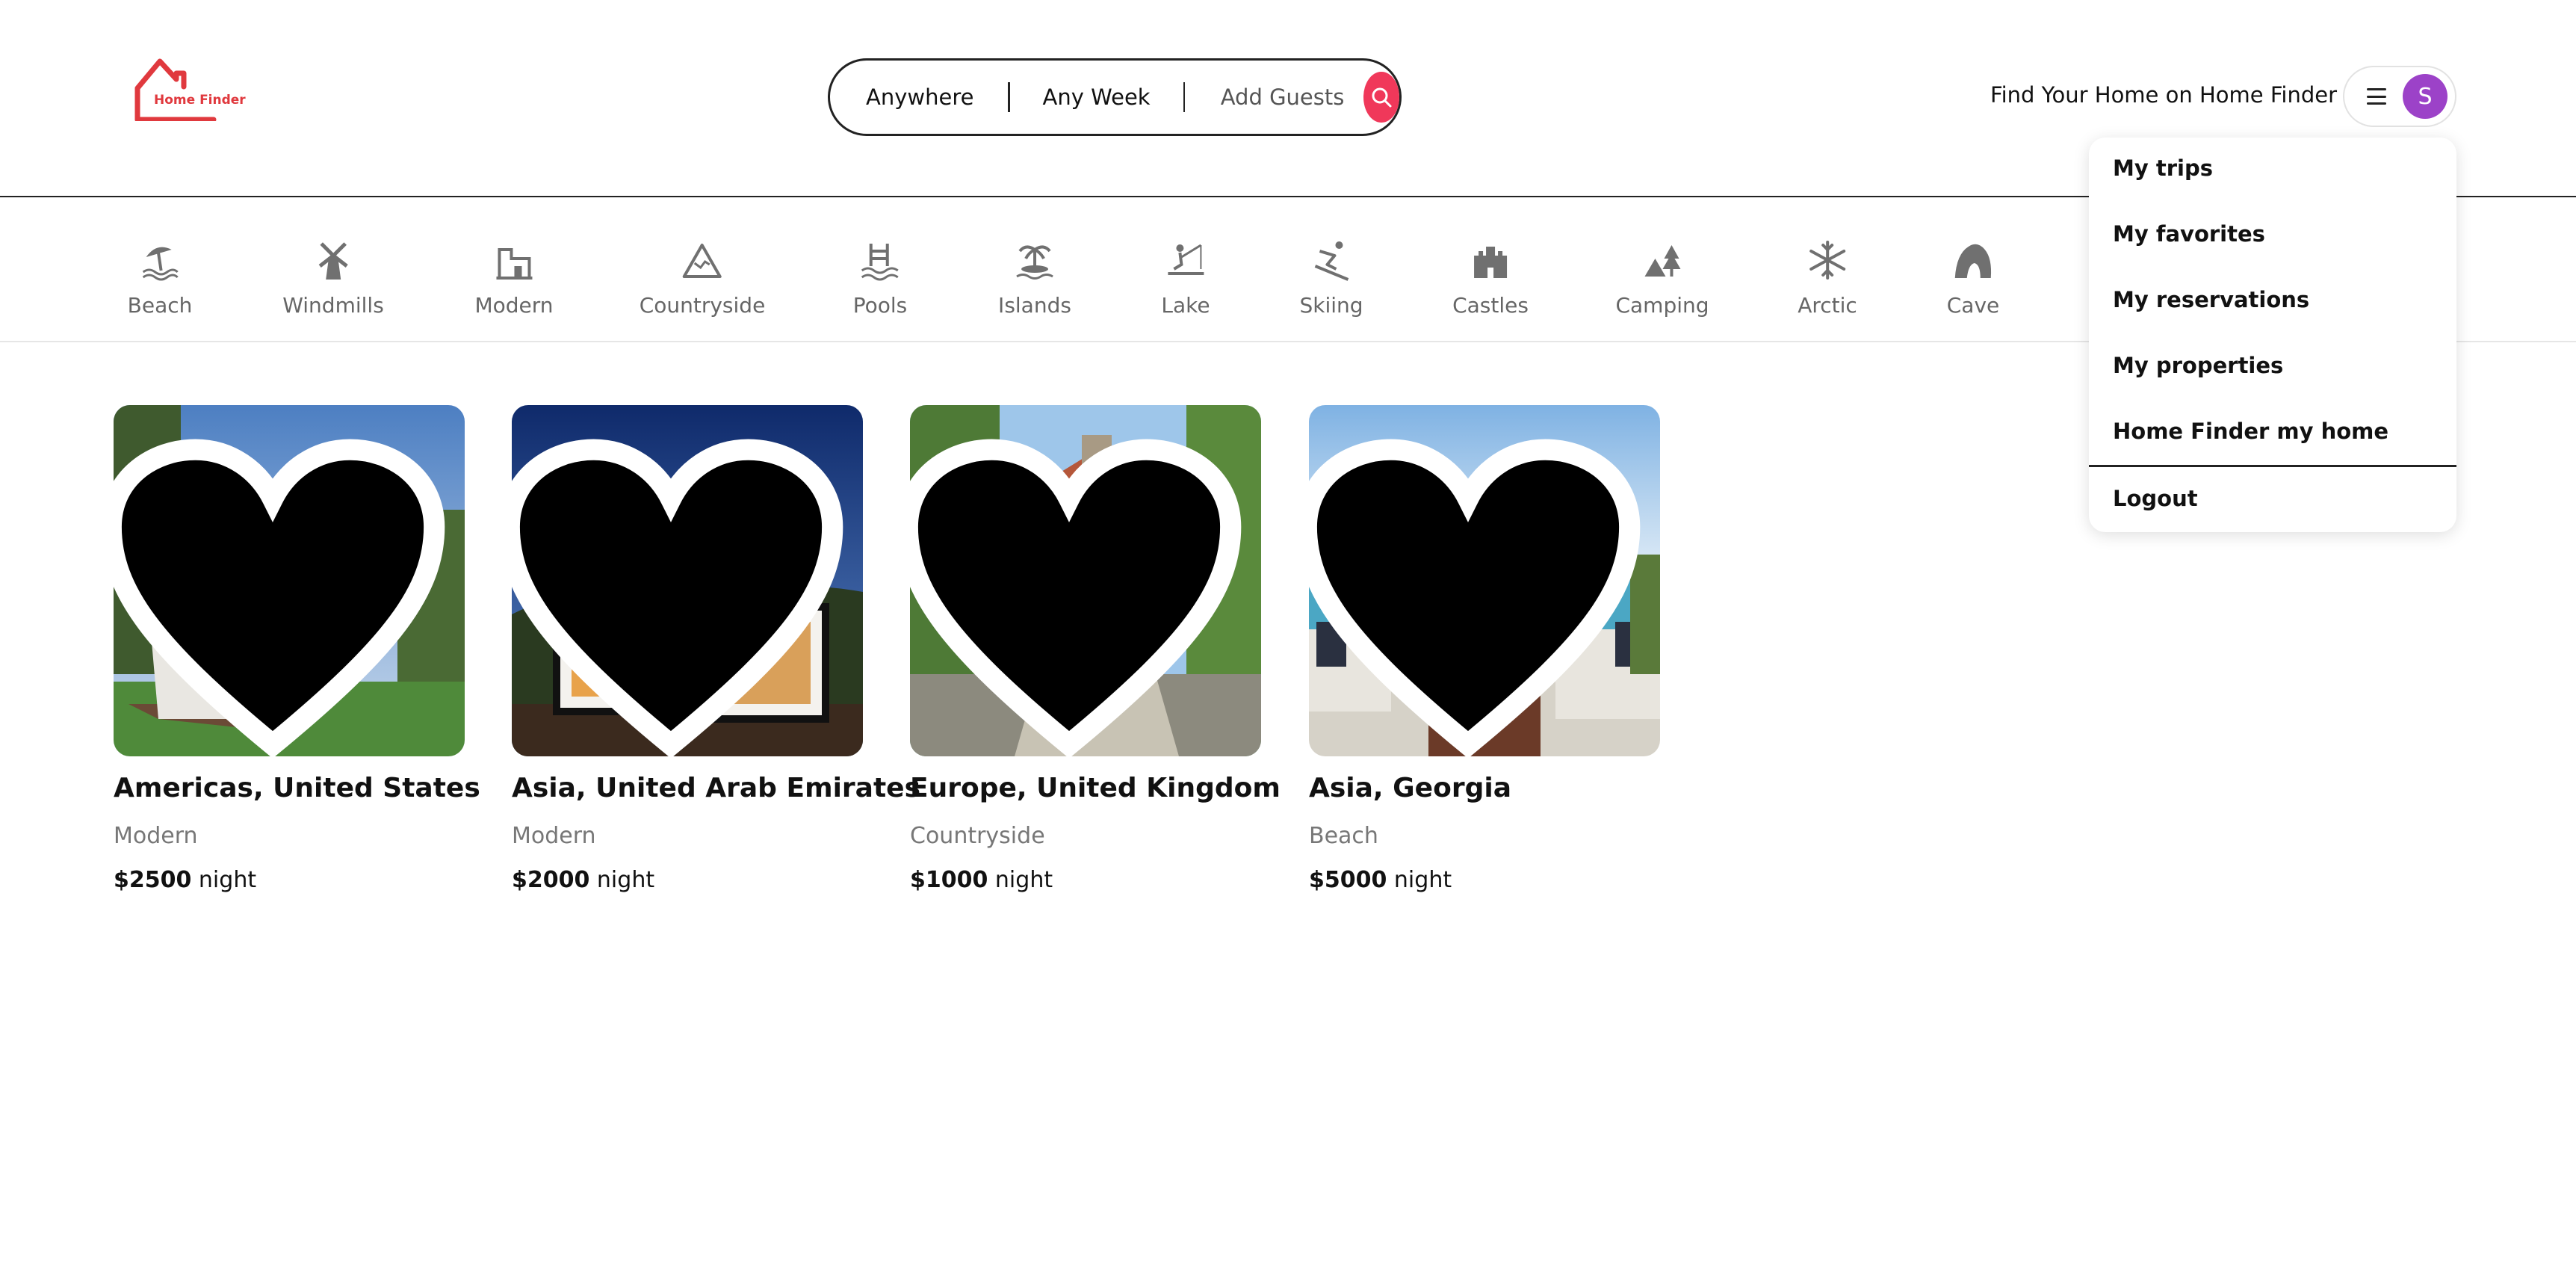 This screenshot has height=1284, width=2576. What do you see at coordinates (200, 100) in the screenshot?
I see `logo-text: Home Finder` at bounding box center [200, 100].